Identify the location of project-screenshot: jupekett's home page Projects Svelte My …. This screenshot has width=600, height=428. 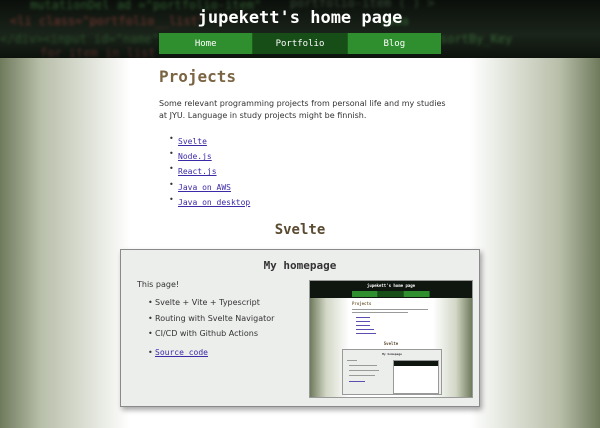
(391, 339).